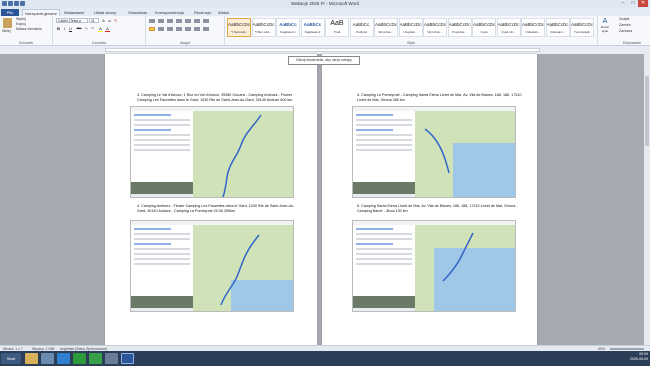 The image size is (650, 366). What do you see at coordinates (7, 23) in the screenshot?
I see `paste-icon` at bounding box center [7, 23].